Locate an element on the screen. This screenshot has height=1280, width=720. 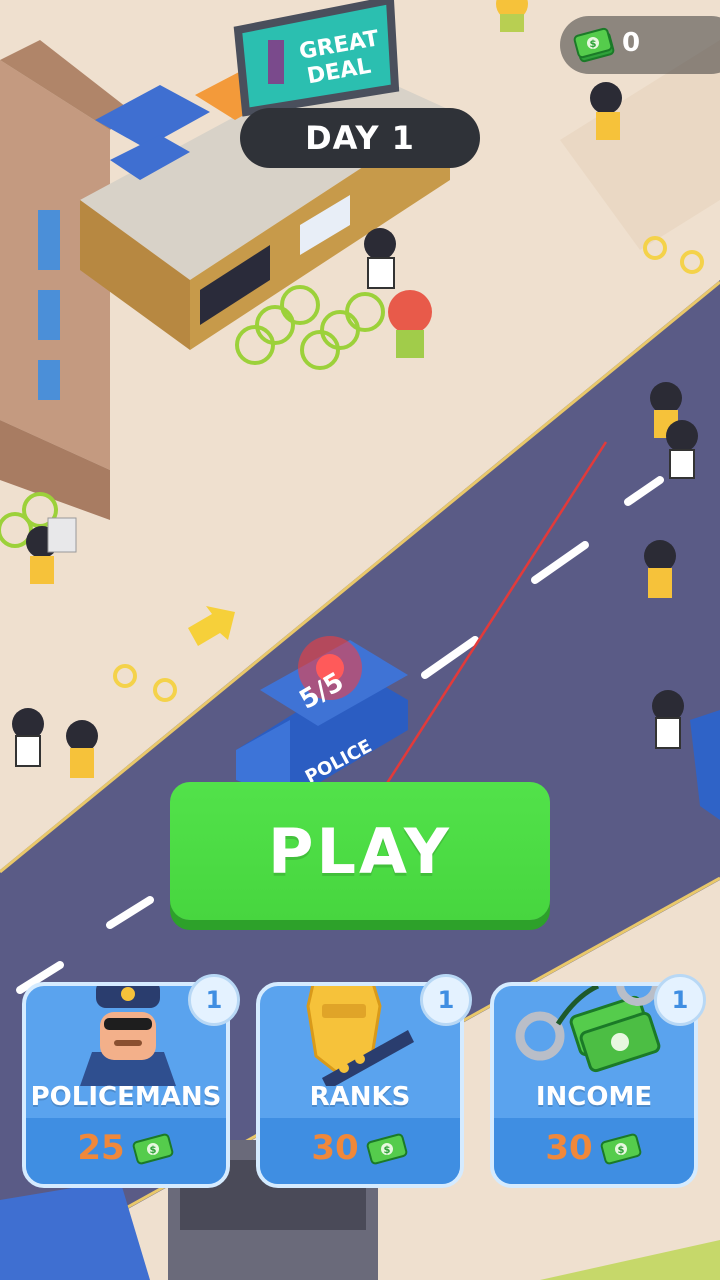
cash-stack-icon: $ is located at coordinates (594, 45).